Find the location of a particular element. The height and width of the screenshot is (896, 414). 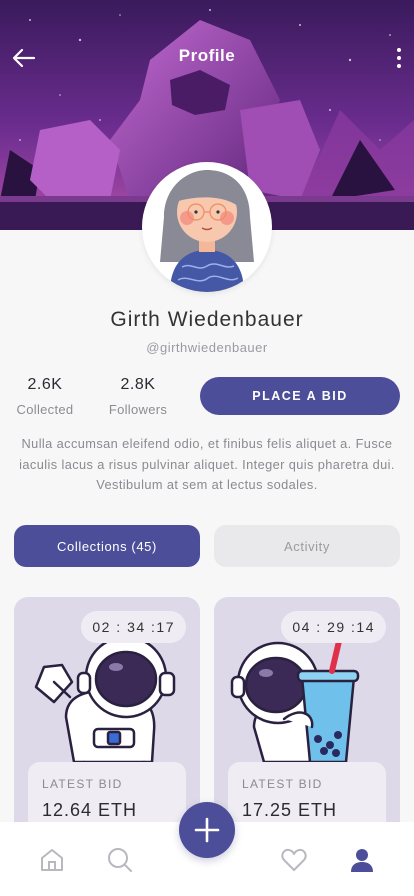

astronaut-boba-artwork is located at coordinates (295, 699).